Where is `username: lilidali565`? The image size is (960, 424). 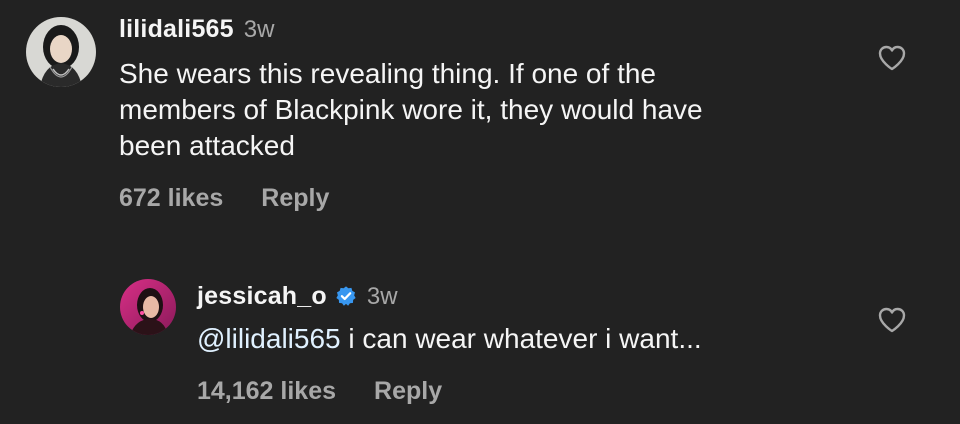 username: lilidali565 is located at coordinates (176, 29).